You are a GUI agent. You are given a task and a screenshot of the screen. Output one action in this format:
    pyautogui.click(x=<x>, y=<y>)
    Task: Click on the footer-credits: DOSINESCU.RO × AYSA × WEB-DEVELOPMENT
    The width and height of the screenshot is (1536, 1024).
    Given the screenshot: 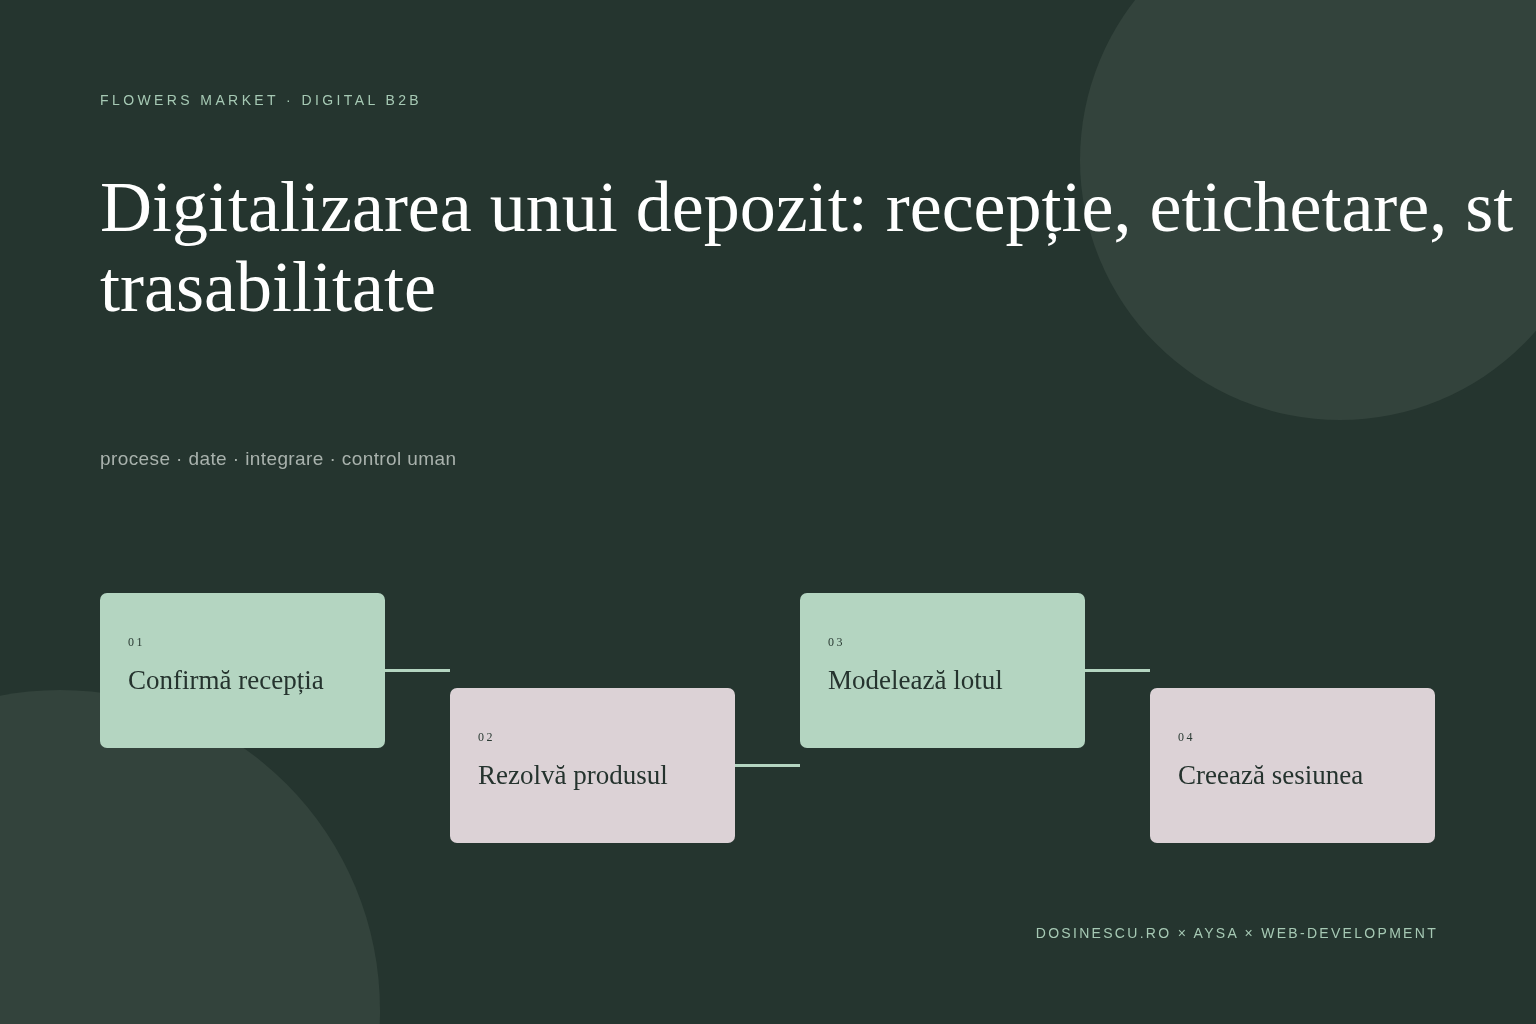 What is the action you would take?
    pyautogui.click(x=1236, y=933)
    